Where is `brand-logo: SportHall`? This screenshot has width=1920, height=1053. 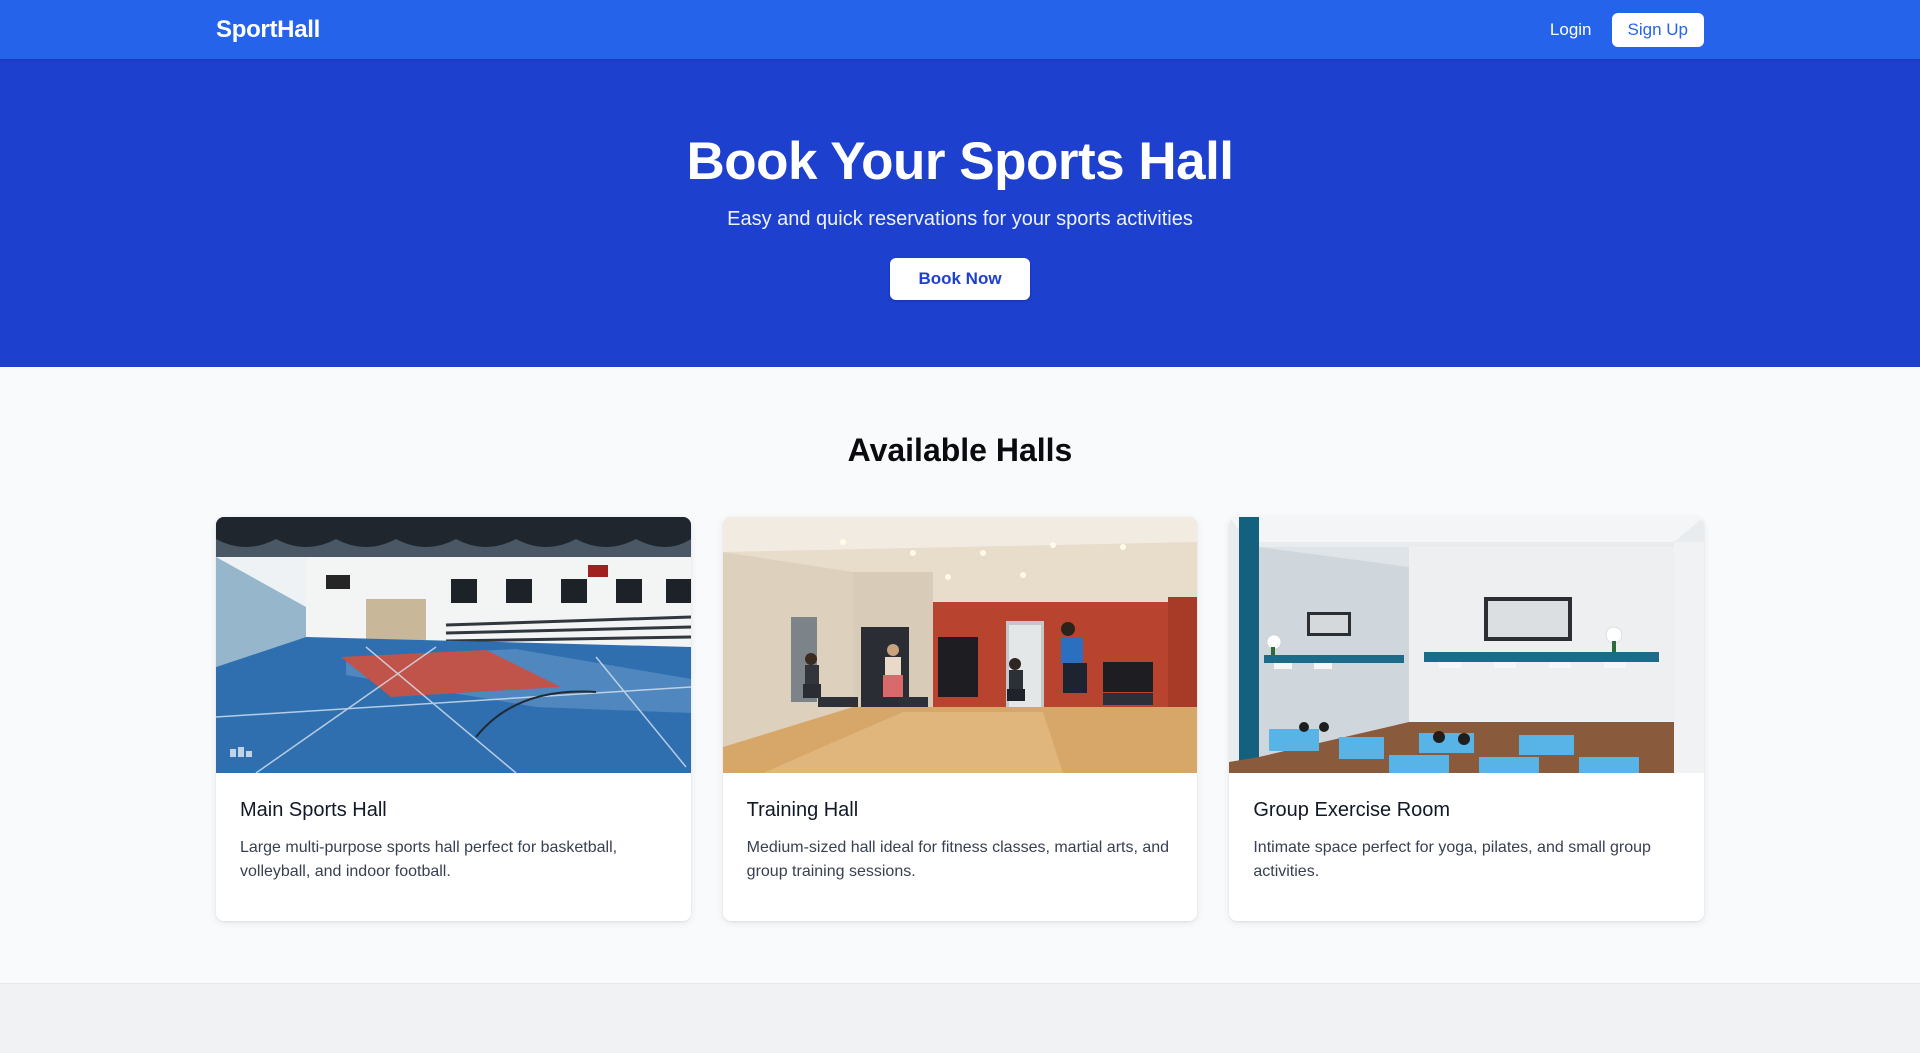
brand-logo: SportHall is located at coordinates (268, 30).